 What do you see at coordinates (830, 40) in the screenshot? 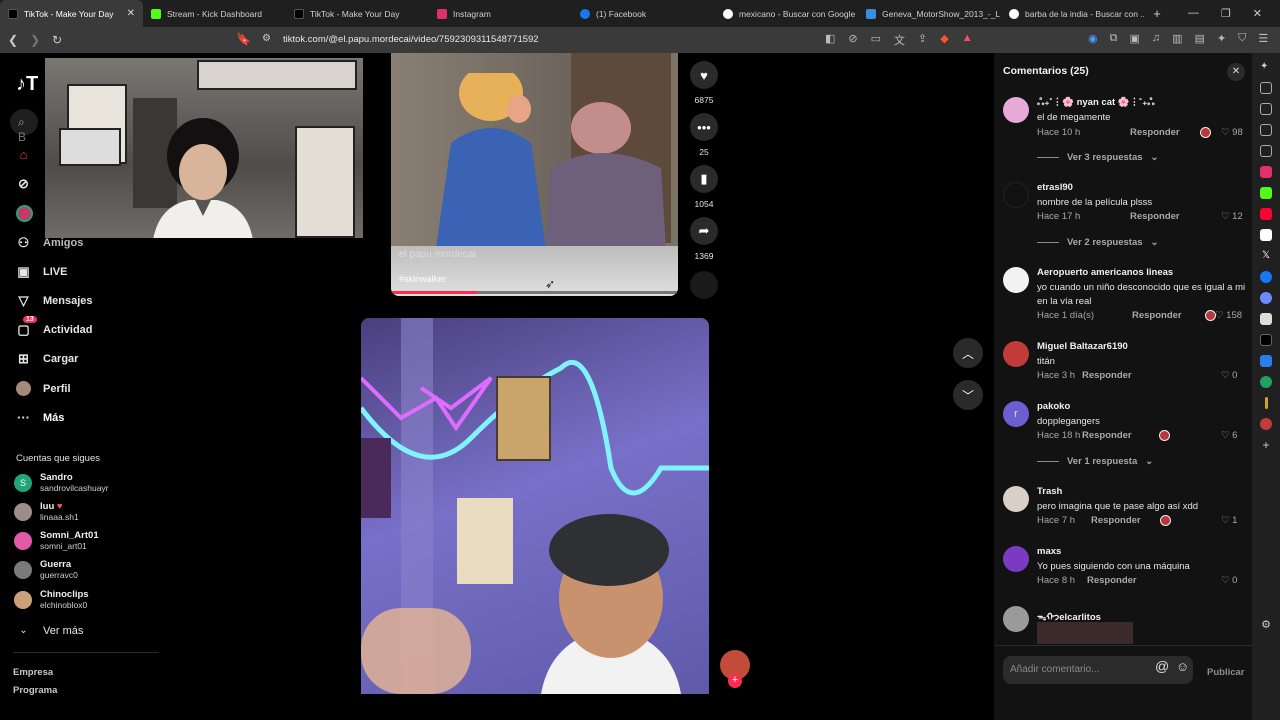
I see `extension-icon: ◧` at bounding box center [830, 40].